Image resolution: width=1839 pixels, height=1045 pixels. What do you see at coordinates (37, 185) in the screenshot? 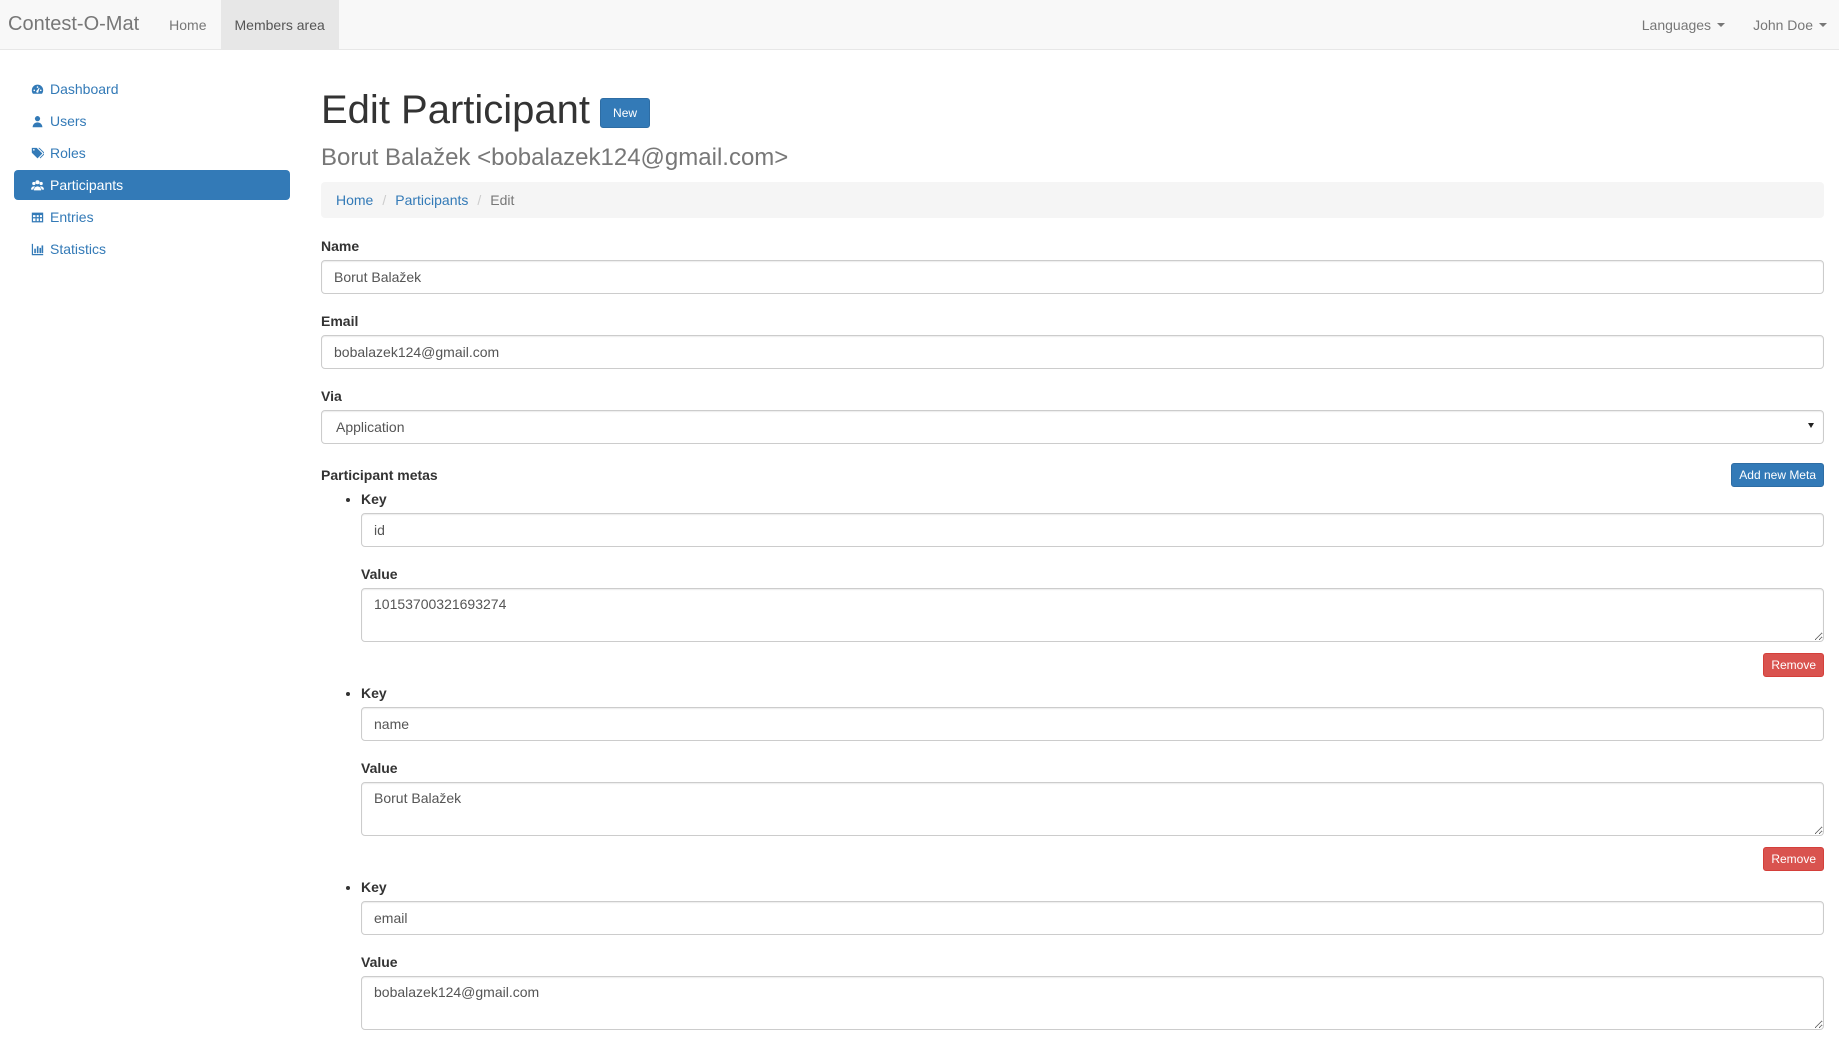
I see `users-icon` at bounding box center [37, 185].